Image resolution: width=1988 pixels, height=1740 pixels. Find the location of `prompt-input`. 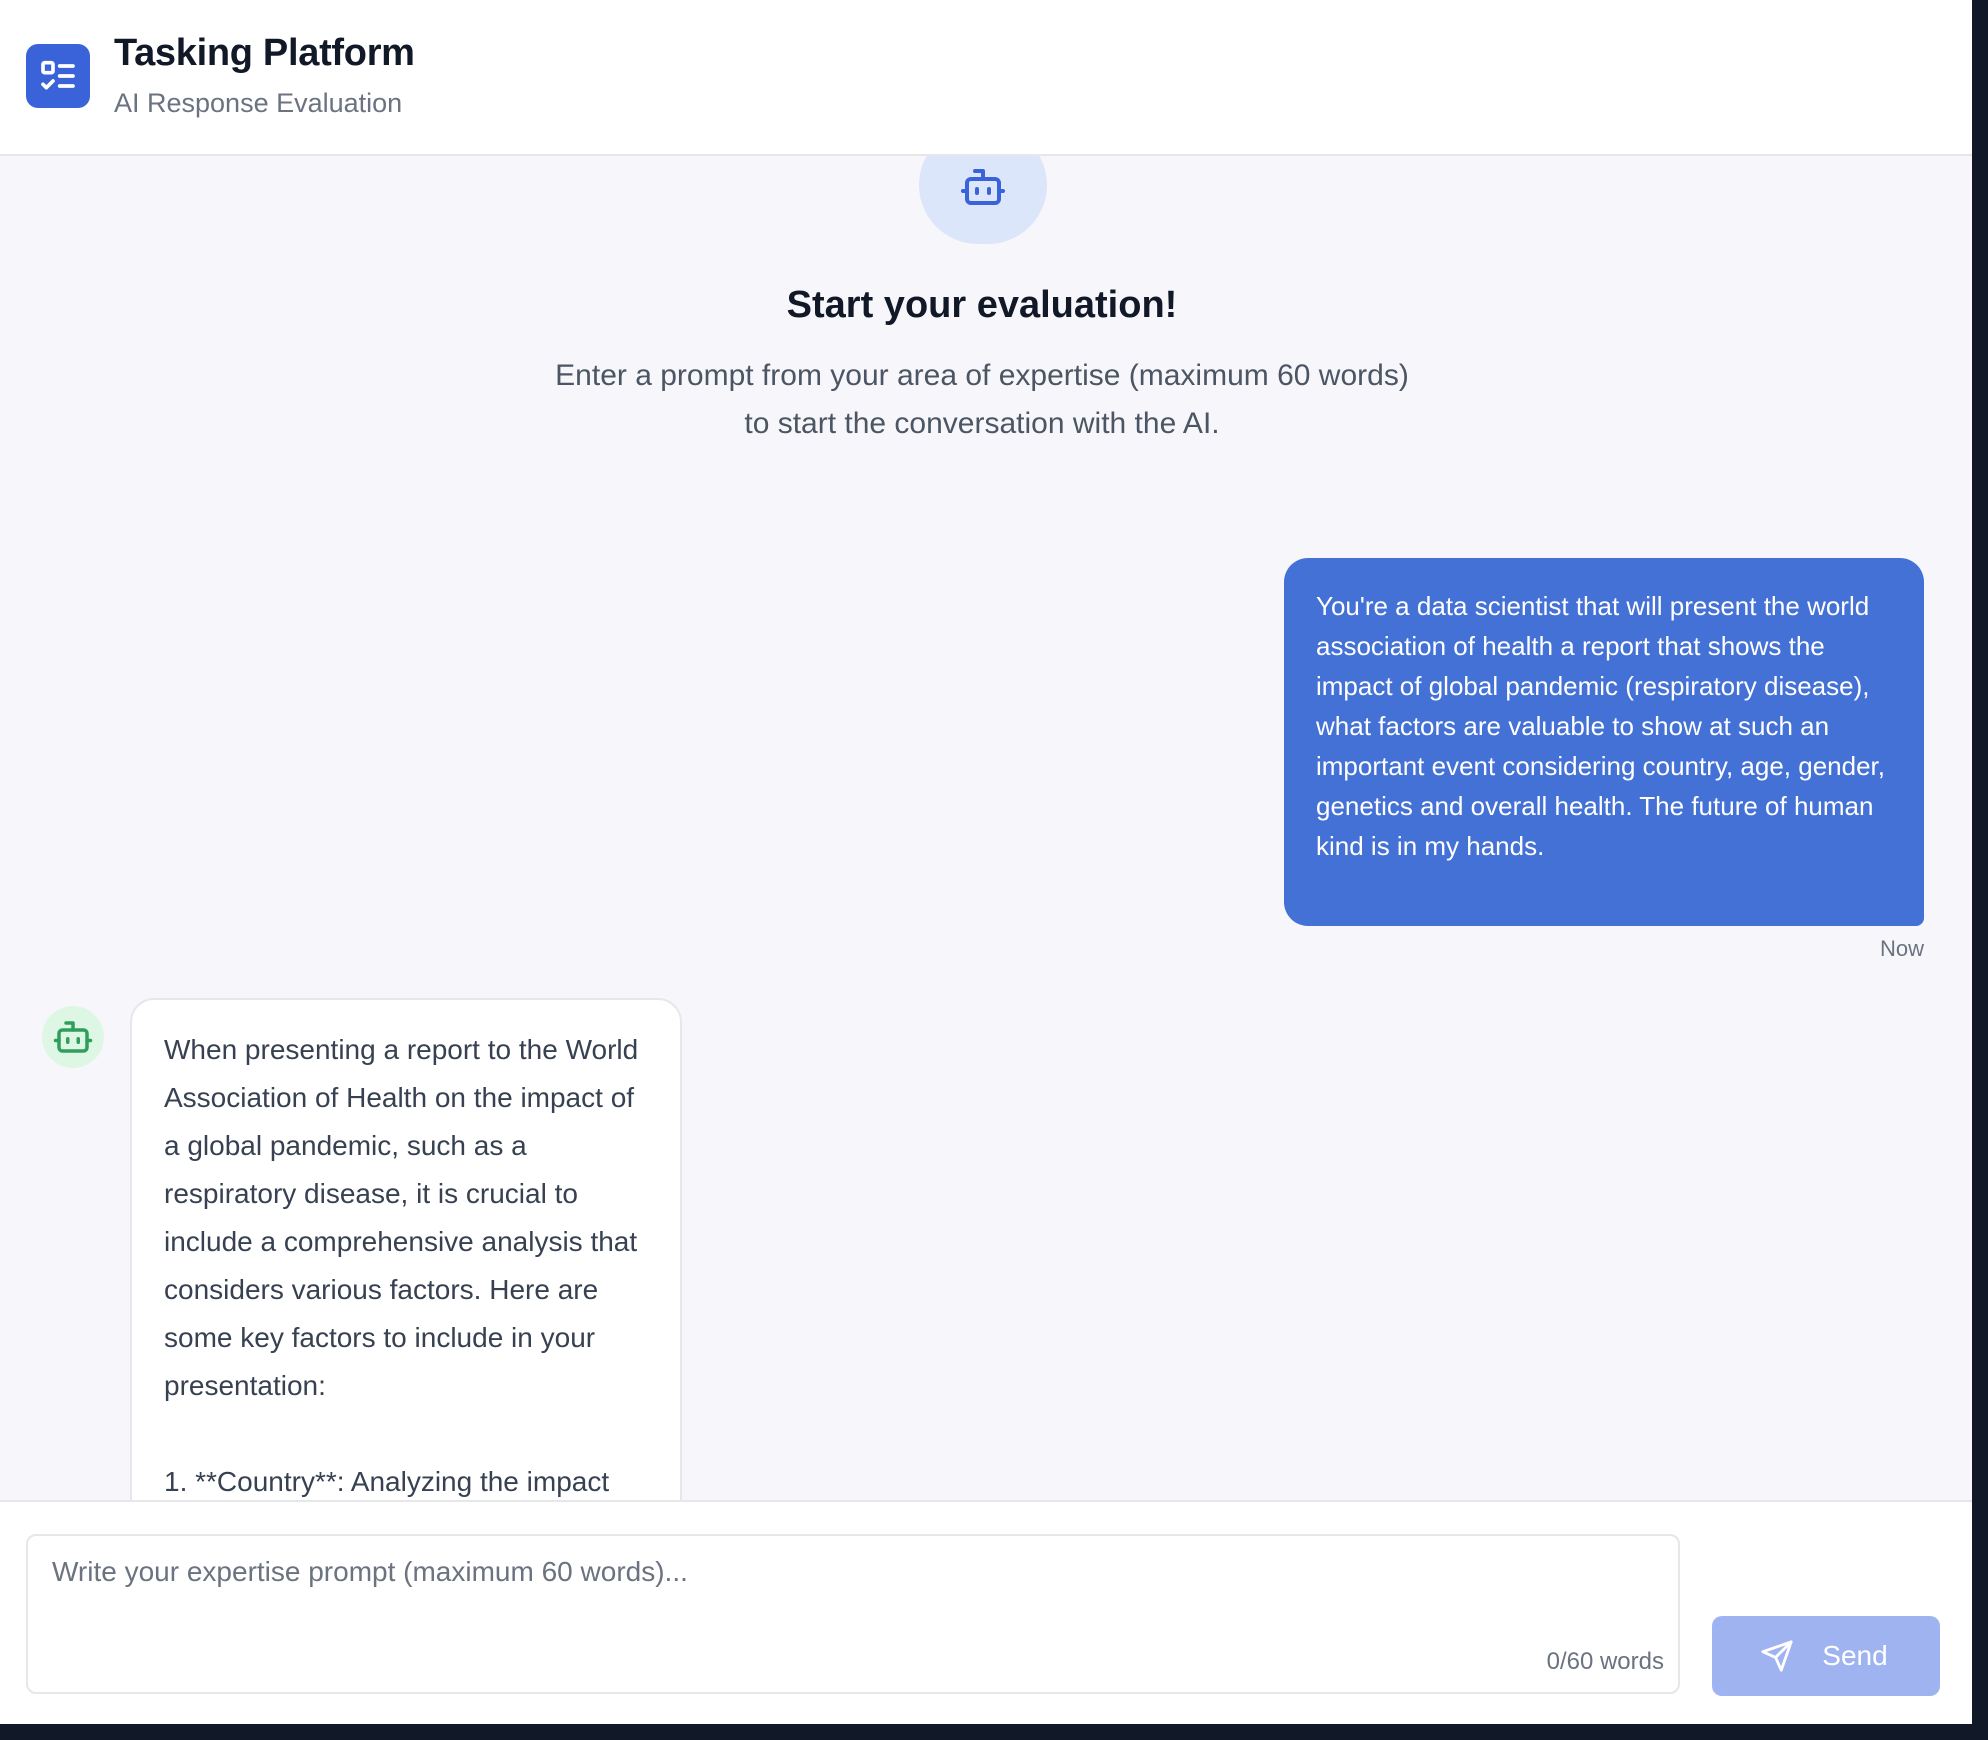

prompt-input is located at coordinates (853, 1614).